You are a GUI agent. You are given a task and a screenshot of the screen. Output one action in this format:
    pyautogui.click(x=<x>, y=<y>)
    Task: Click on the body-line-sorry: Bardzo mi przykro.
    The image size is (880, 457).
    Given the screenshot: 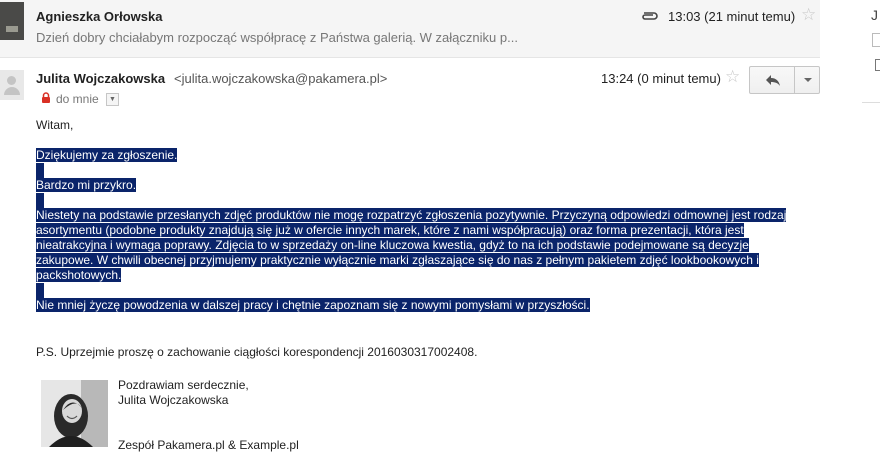 What is the action you would take?
    pyautogui.click(x=86, y=185)
    